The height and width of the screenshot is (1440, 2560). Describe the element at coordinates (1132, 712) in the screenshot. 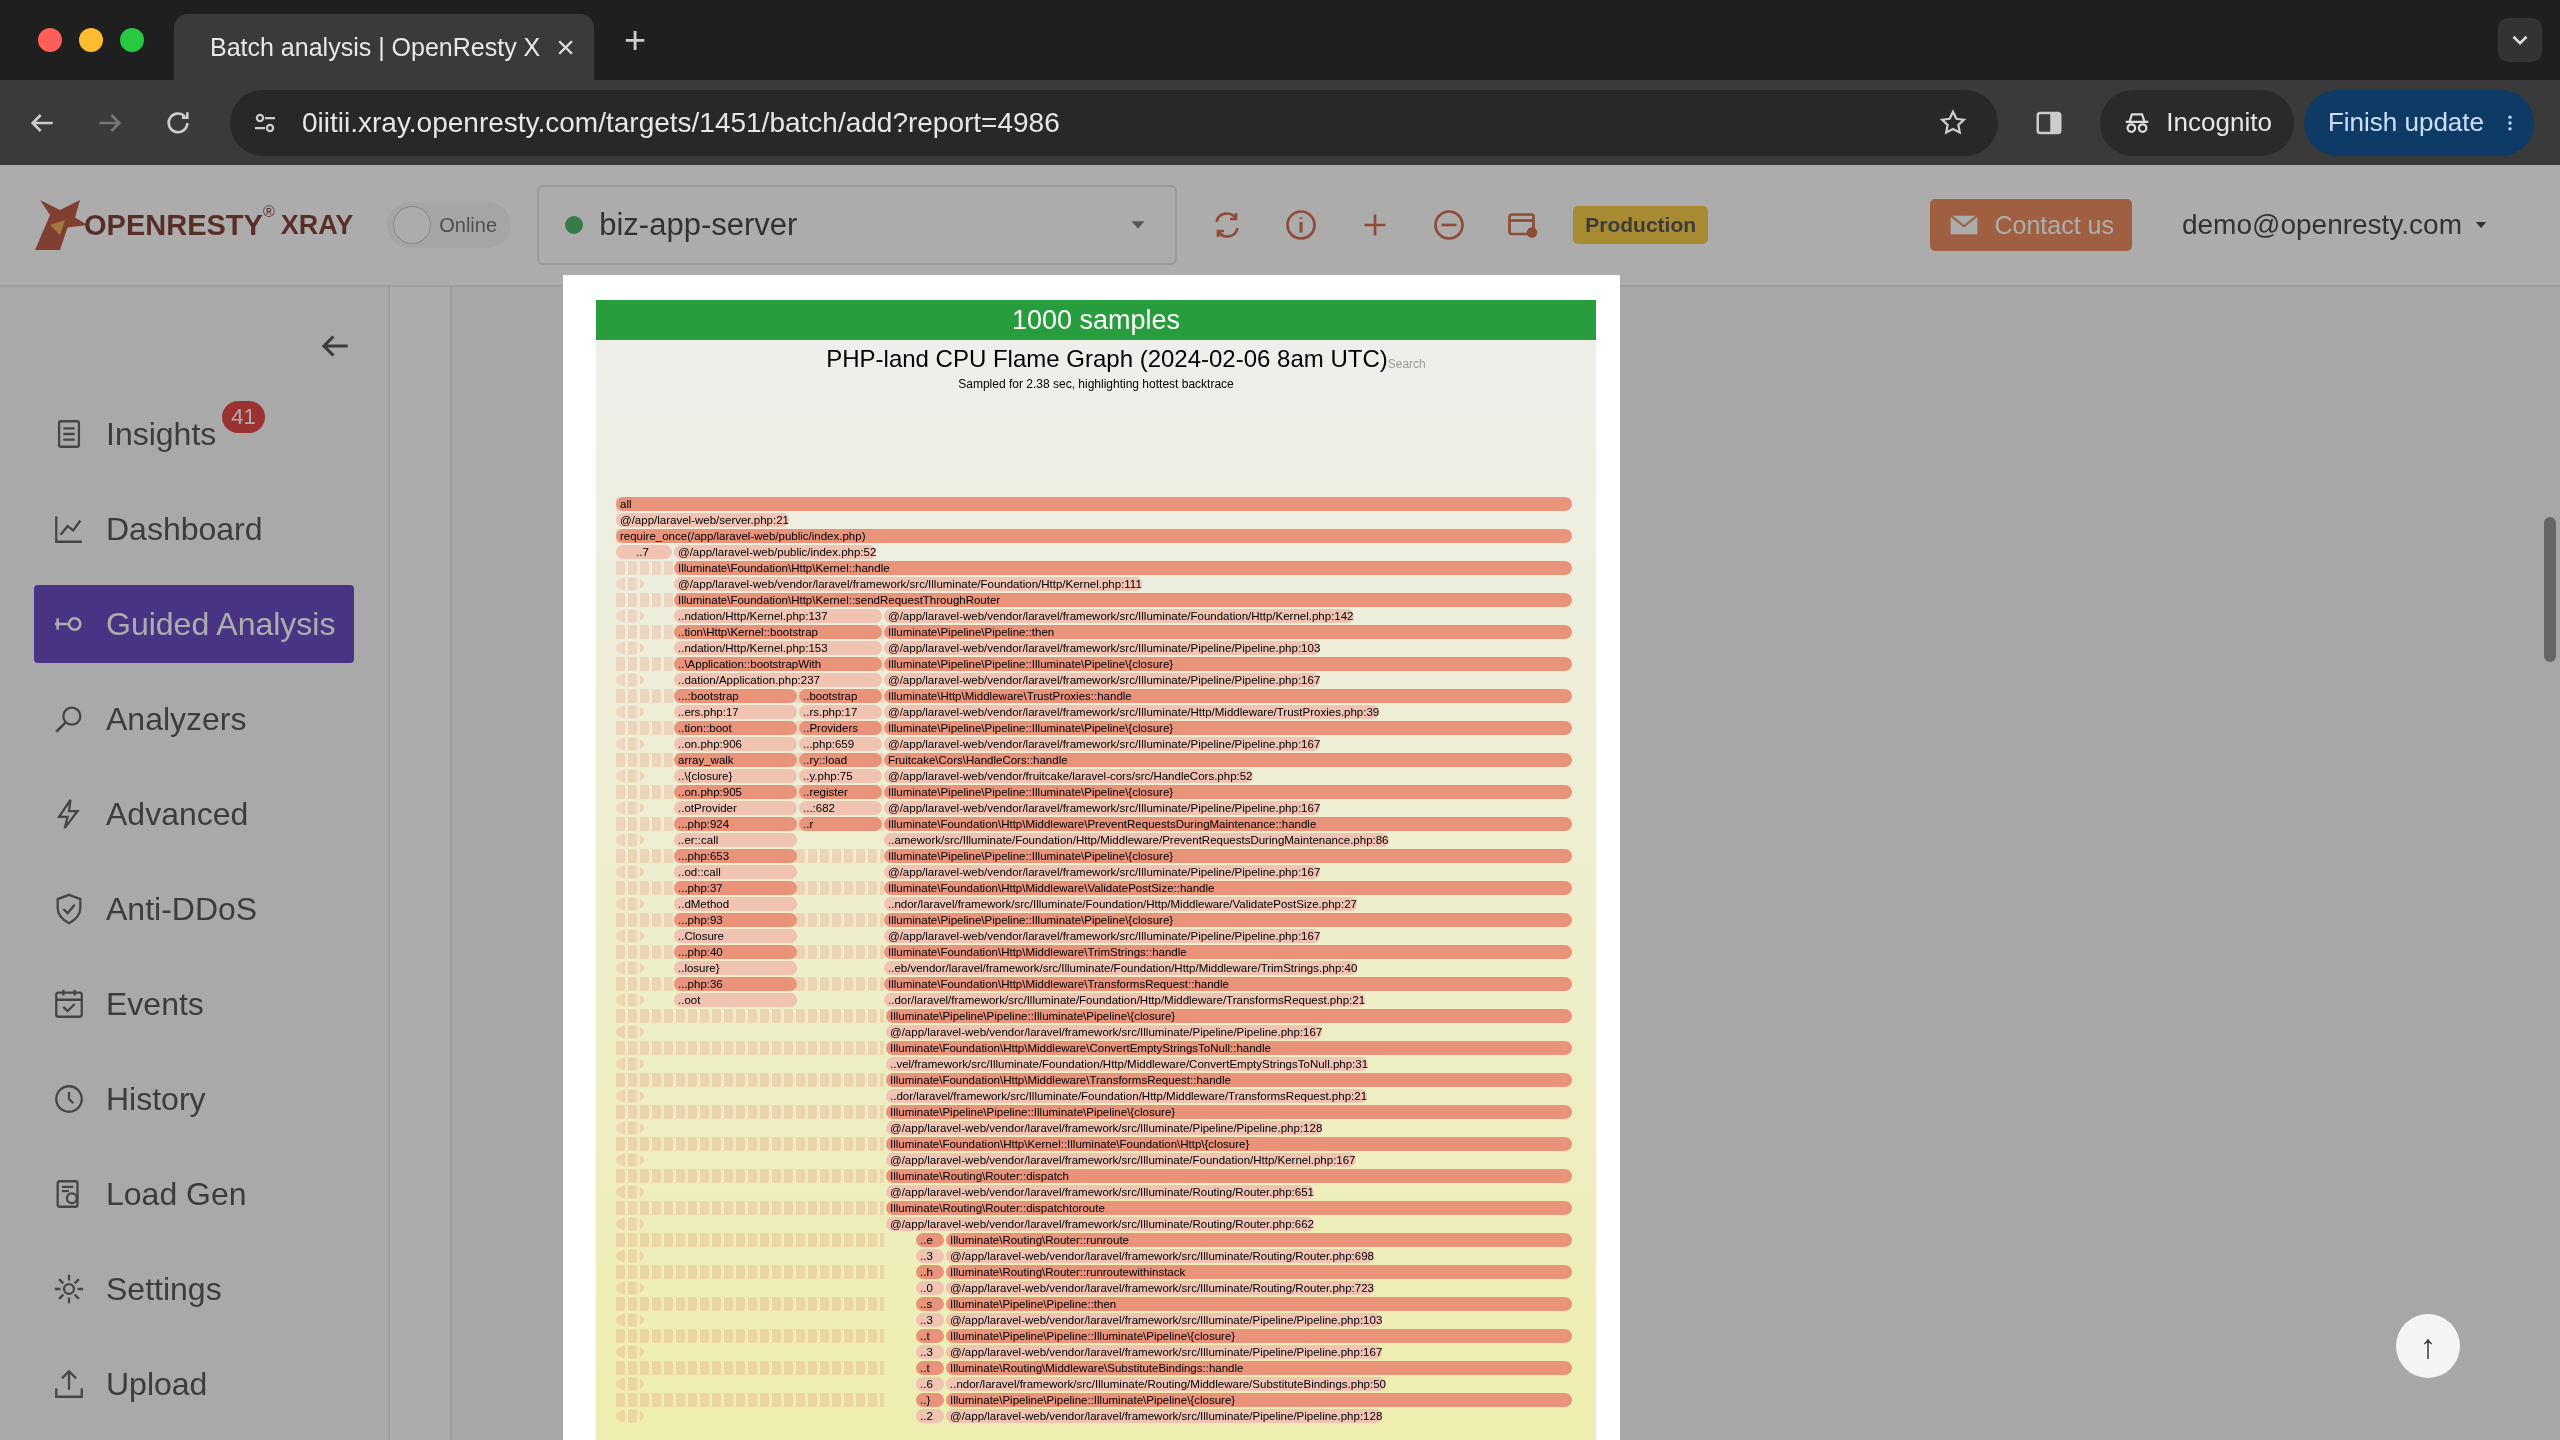

I see `flame-frame: @/app/laravel-web/vendor/laravel/framework/src/Illuminate/Http/Middleware/TrustProxies.php:39` at that location.